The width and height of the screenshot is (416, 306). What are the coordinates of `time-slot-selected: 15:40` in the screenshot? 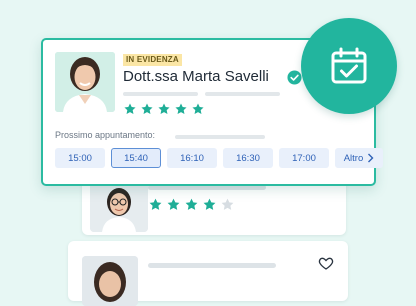 It's located at (136, 158).